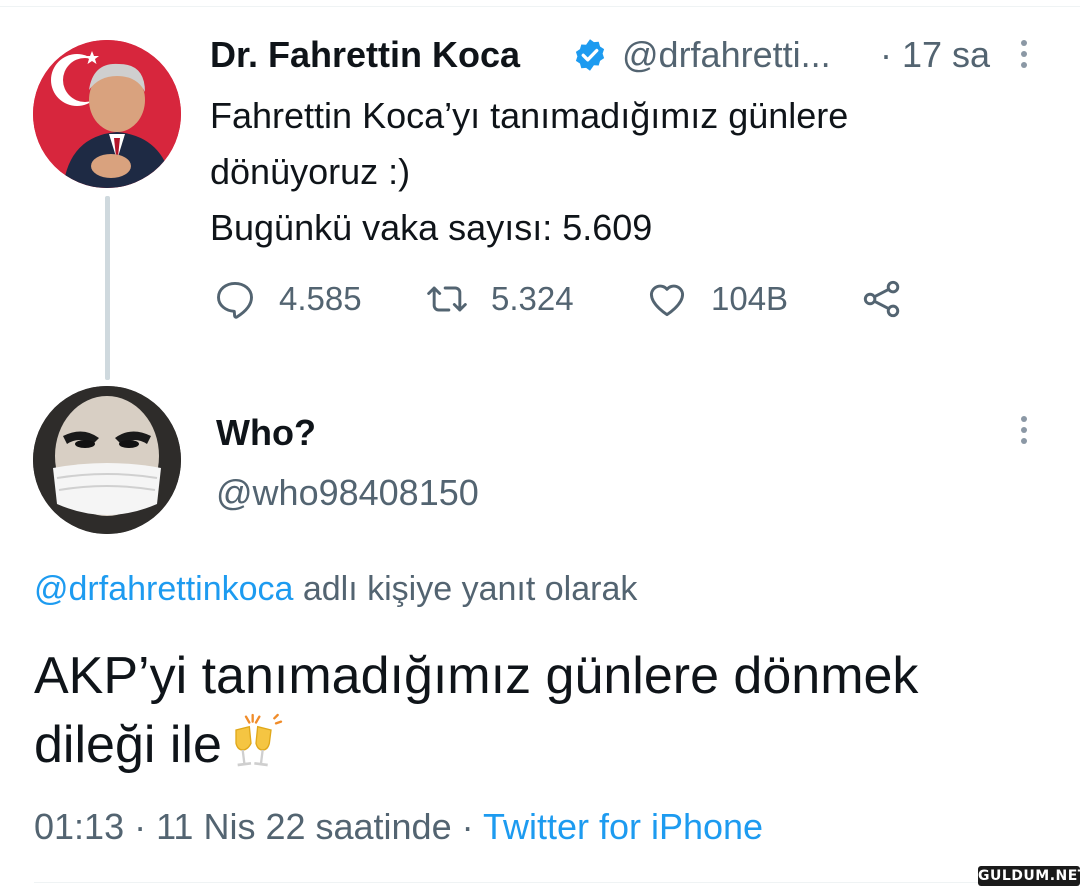 The image size is (1080, 889). I want to click on retweet-button: 5.324, so click(499, 299).